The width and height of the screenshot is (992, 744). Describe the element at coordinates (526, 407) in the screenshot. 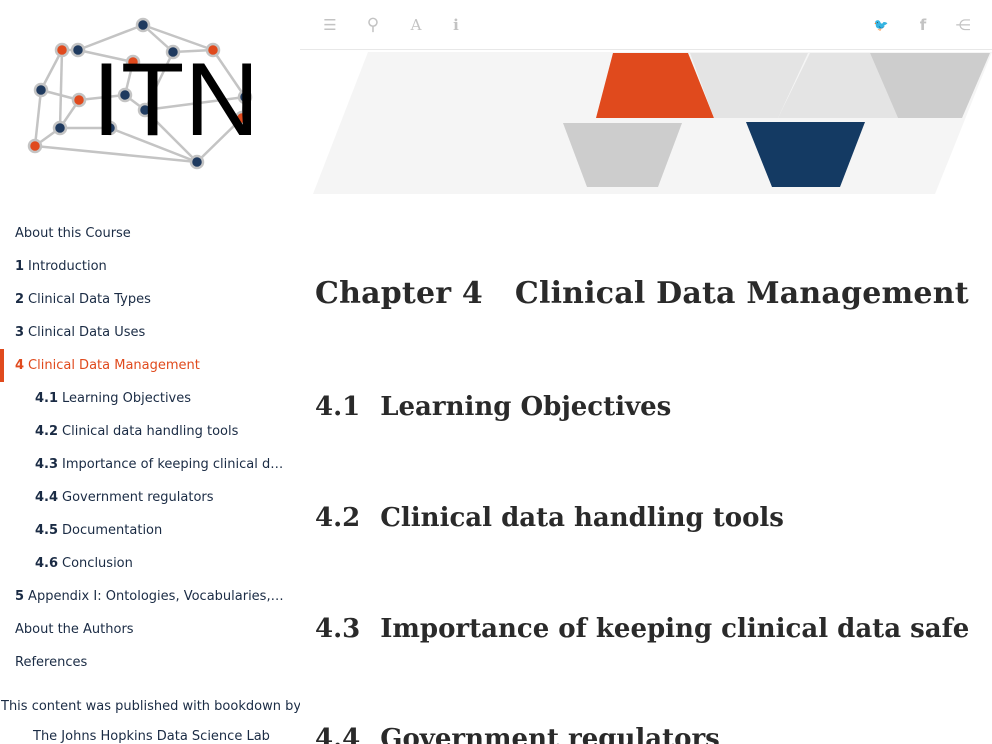

I see `section-title: Learning Objectives` at that location.